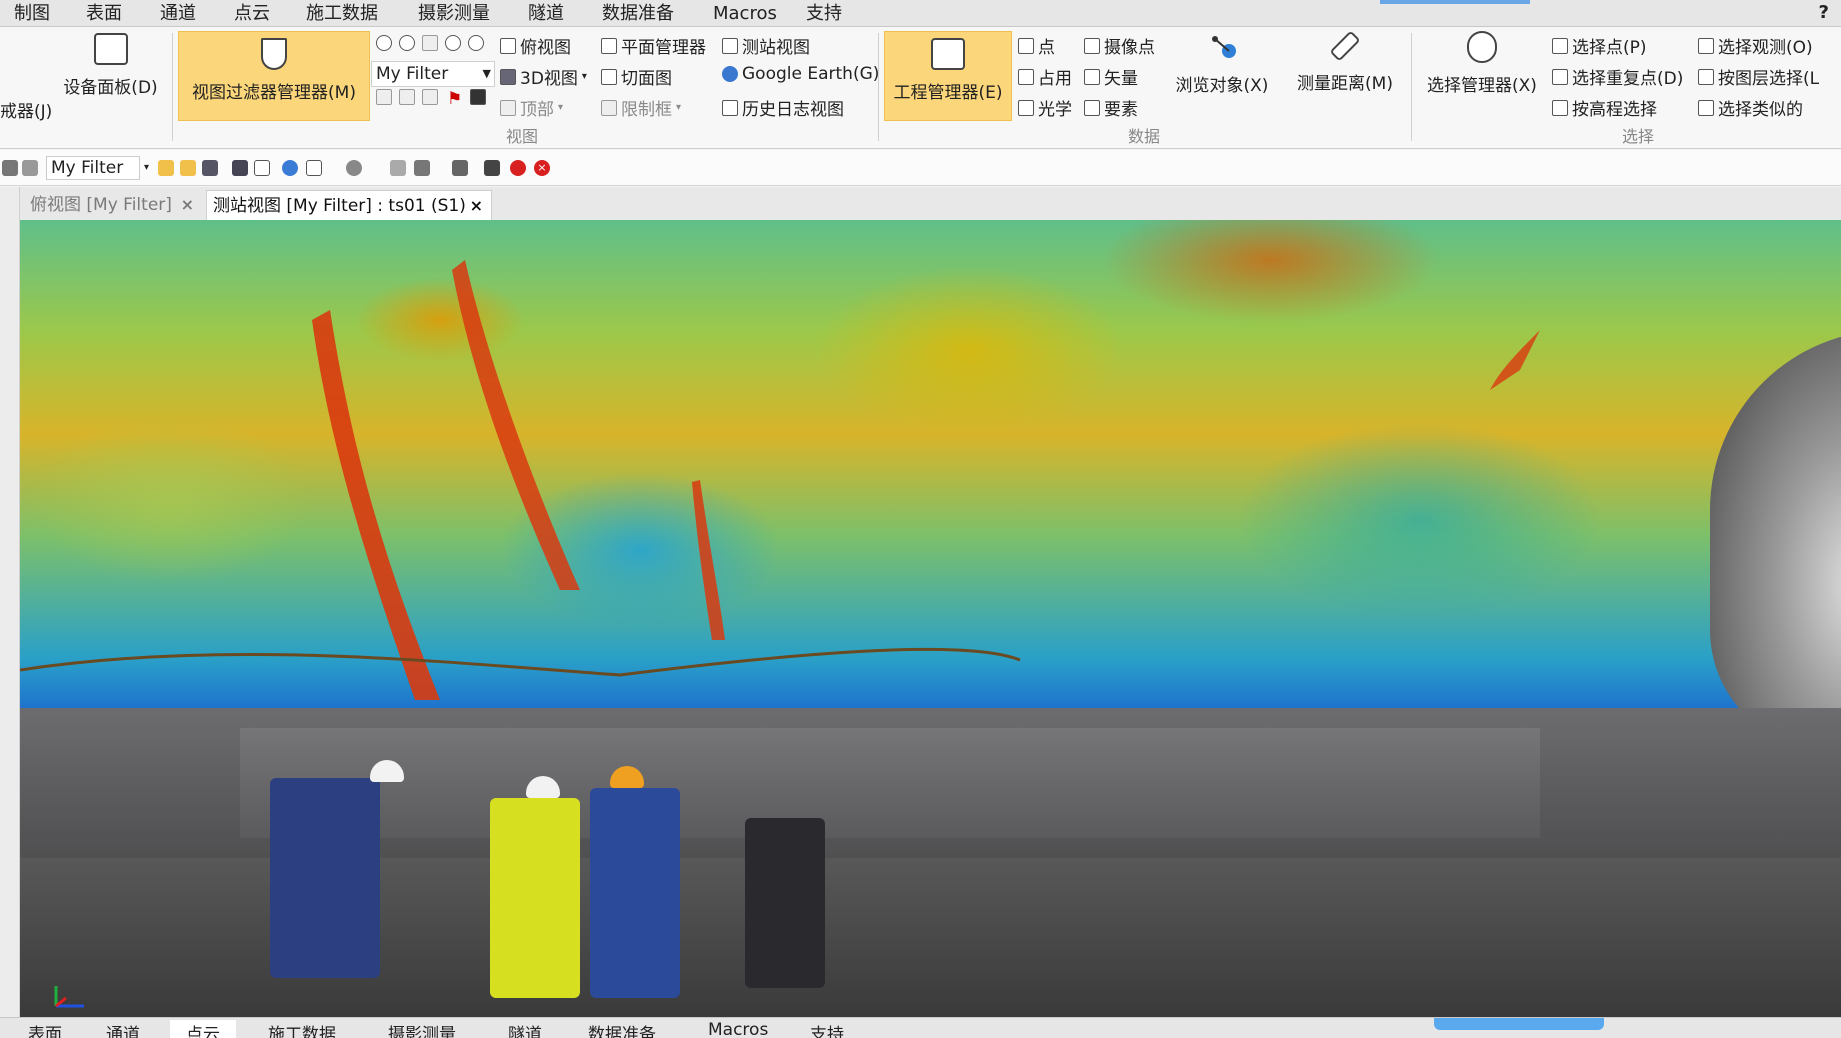 This screenshot has width=1841, height=1038. What do you see at coordinates (542, 168) in the screenshot?
I see `stop-icon: ×` at bounding box center [542, 168].